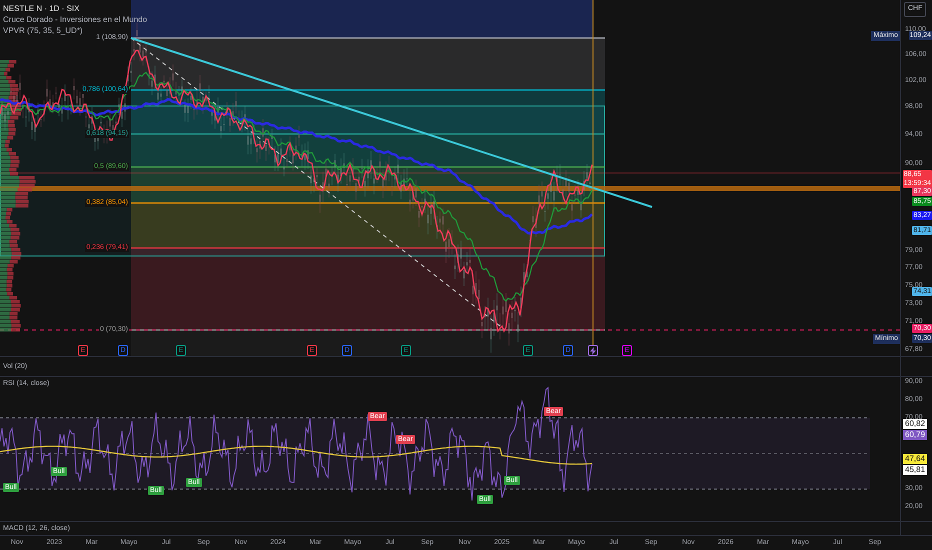 The image size is (932, 550). I want to click on legend-text: NESTLE N · 1D · SIX, so click(41, 8).